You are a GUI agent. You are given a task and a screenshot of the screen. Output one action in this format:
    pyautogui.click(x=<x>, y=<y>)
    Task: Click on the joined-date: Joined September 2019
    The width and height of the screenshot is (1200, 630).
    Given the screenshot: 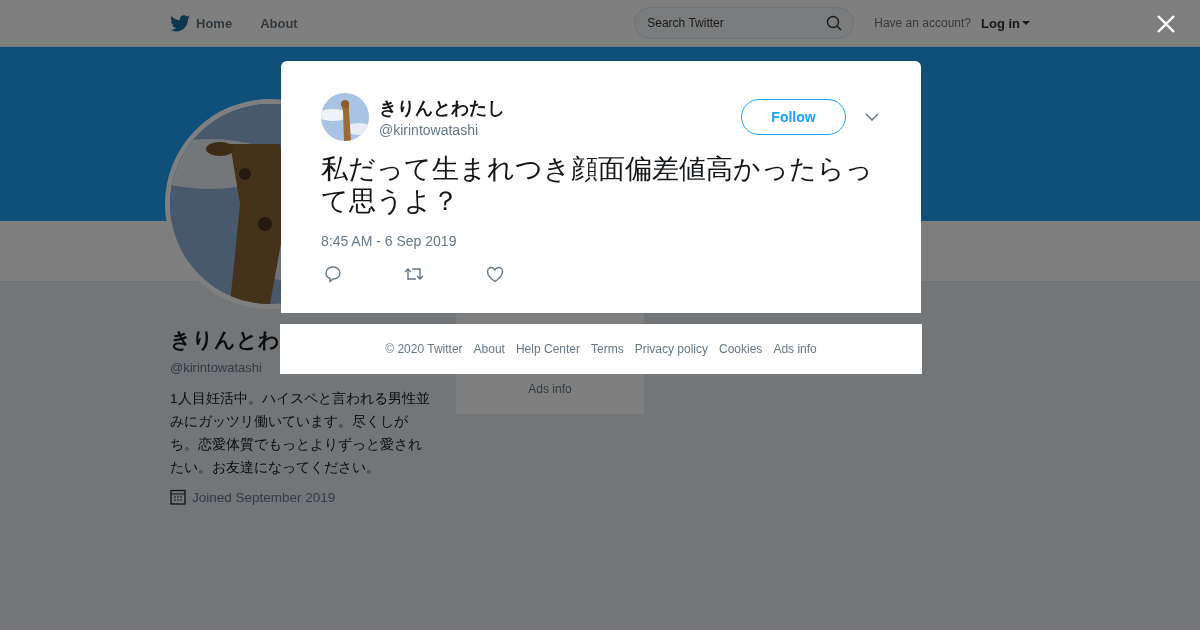 What is the action you would take?
    pyautogui.click(x=264, y=497)
    